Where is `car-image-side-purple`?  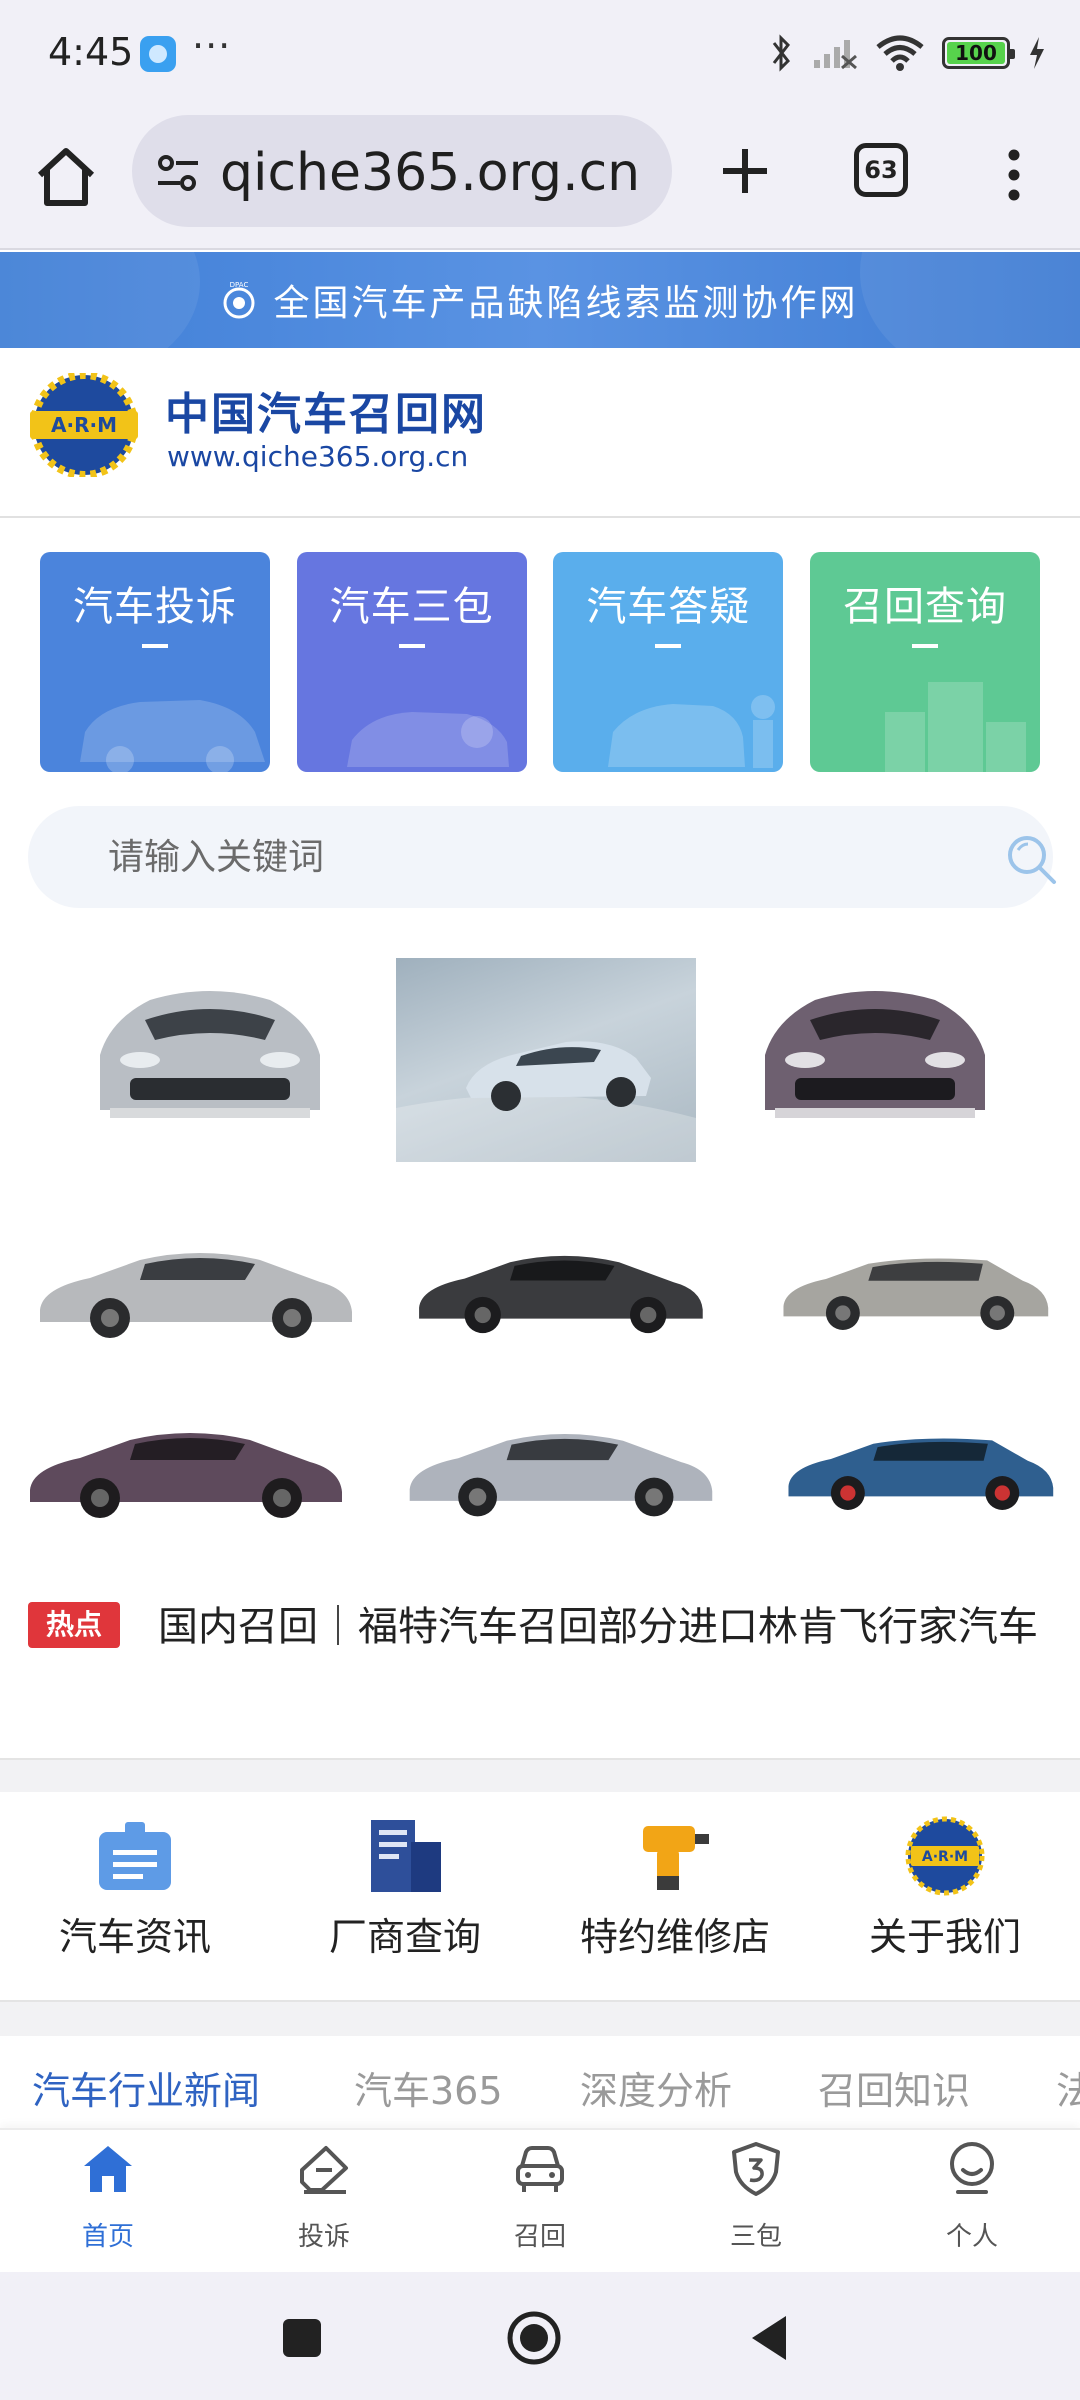 car-image-side-purple is located at coordinates (185, 1465).